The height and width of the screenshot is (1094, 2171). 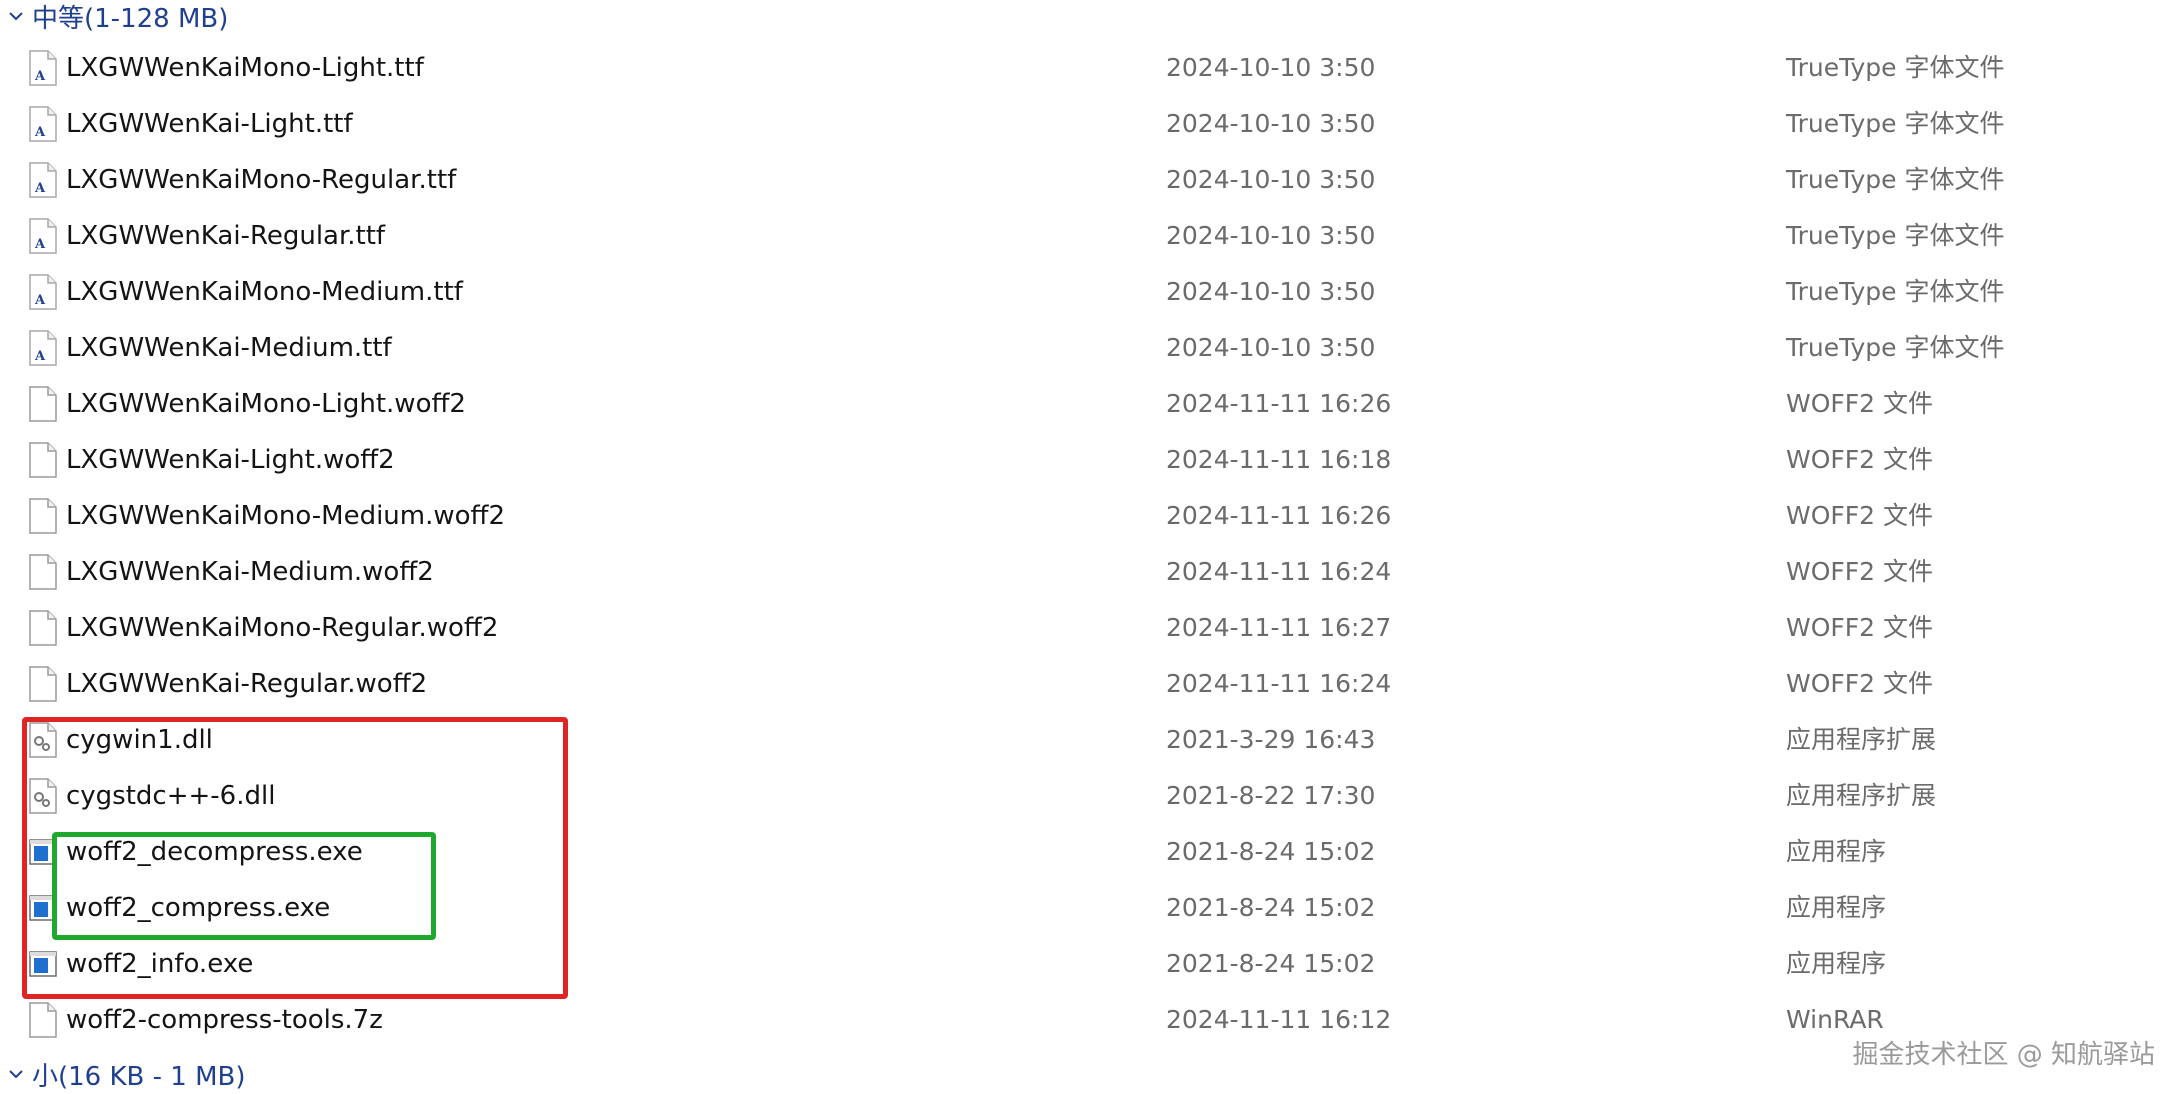 I want to click on file-name: woff2_decompress.exe, so click(x=214, y=852).